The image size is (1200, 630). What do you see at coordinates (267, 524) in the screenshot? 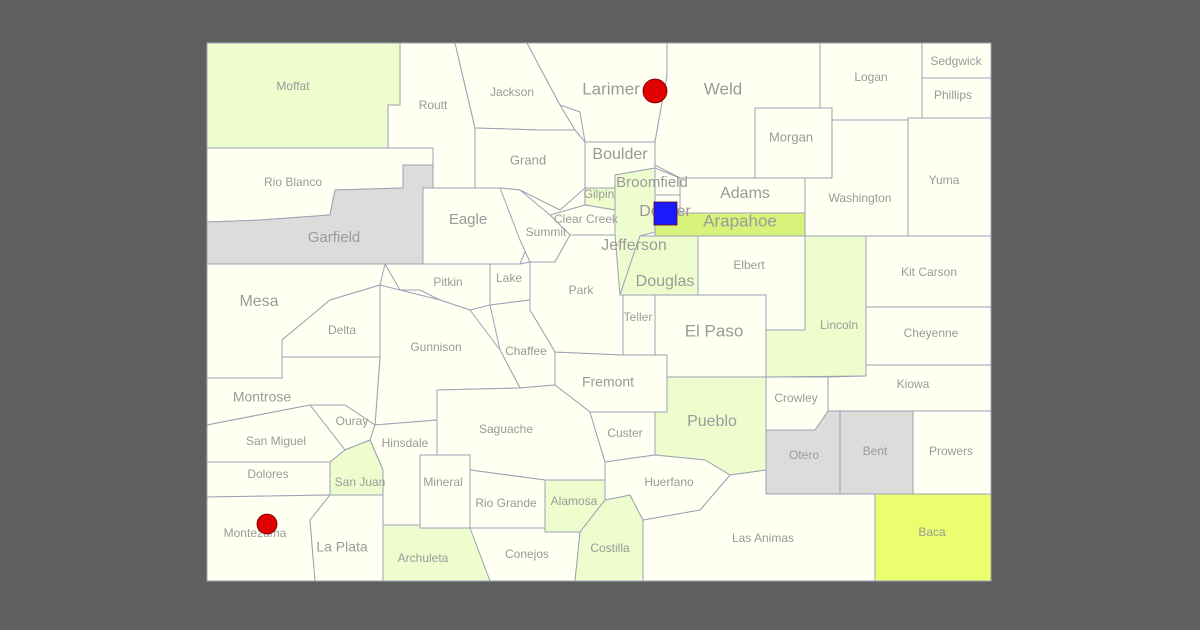
I see `marker-circle-montezuma` at bounding box center [267, 524].